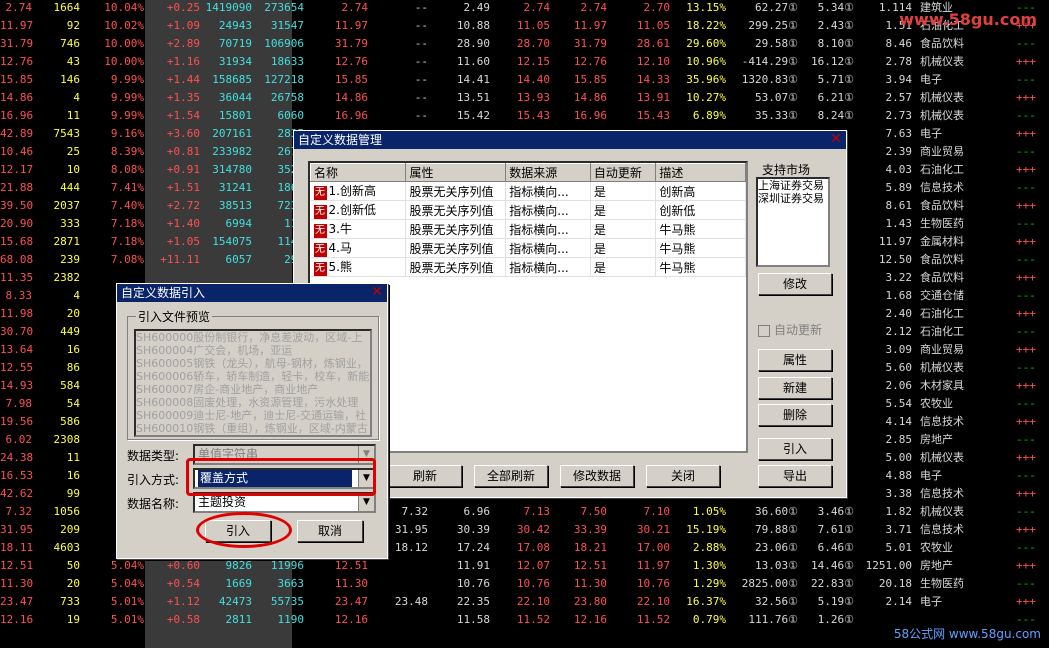 This screenshot has width=1049, height=648. I want to click on quote-cell: 11.98, so click(17, 313).